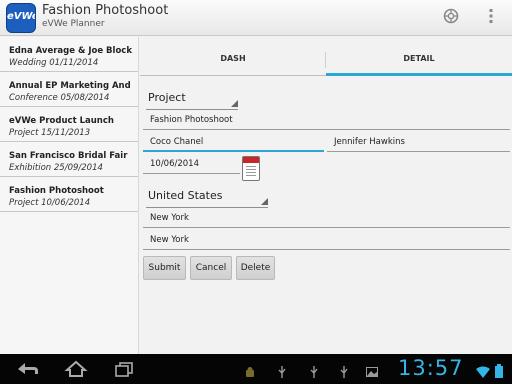  I want to click on city-field: New York, so click(326, 241).